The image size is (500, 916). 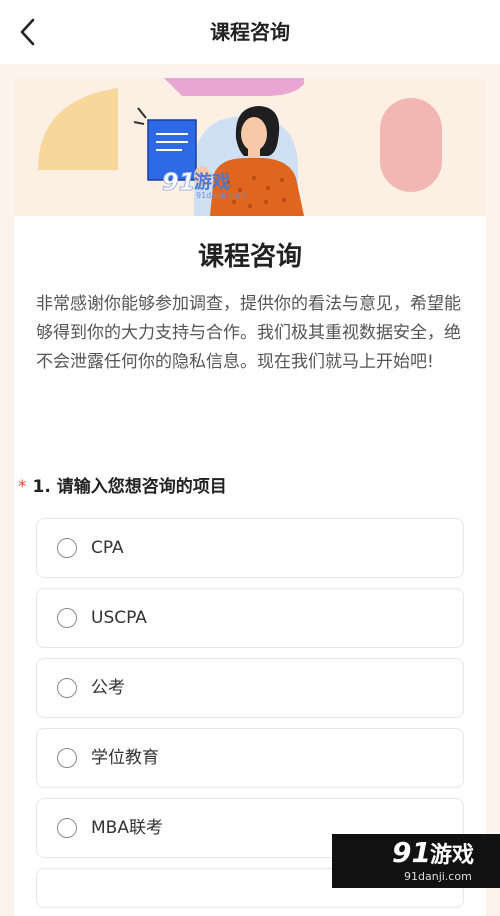 I want to click on watermark-brand-text: 游戏, so click(x=212, y=182).